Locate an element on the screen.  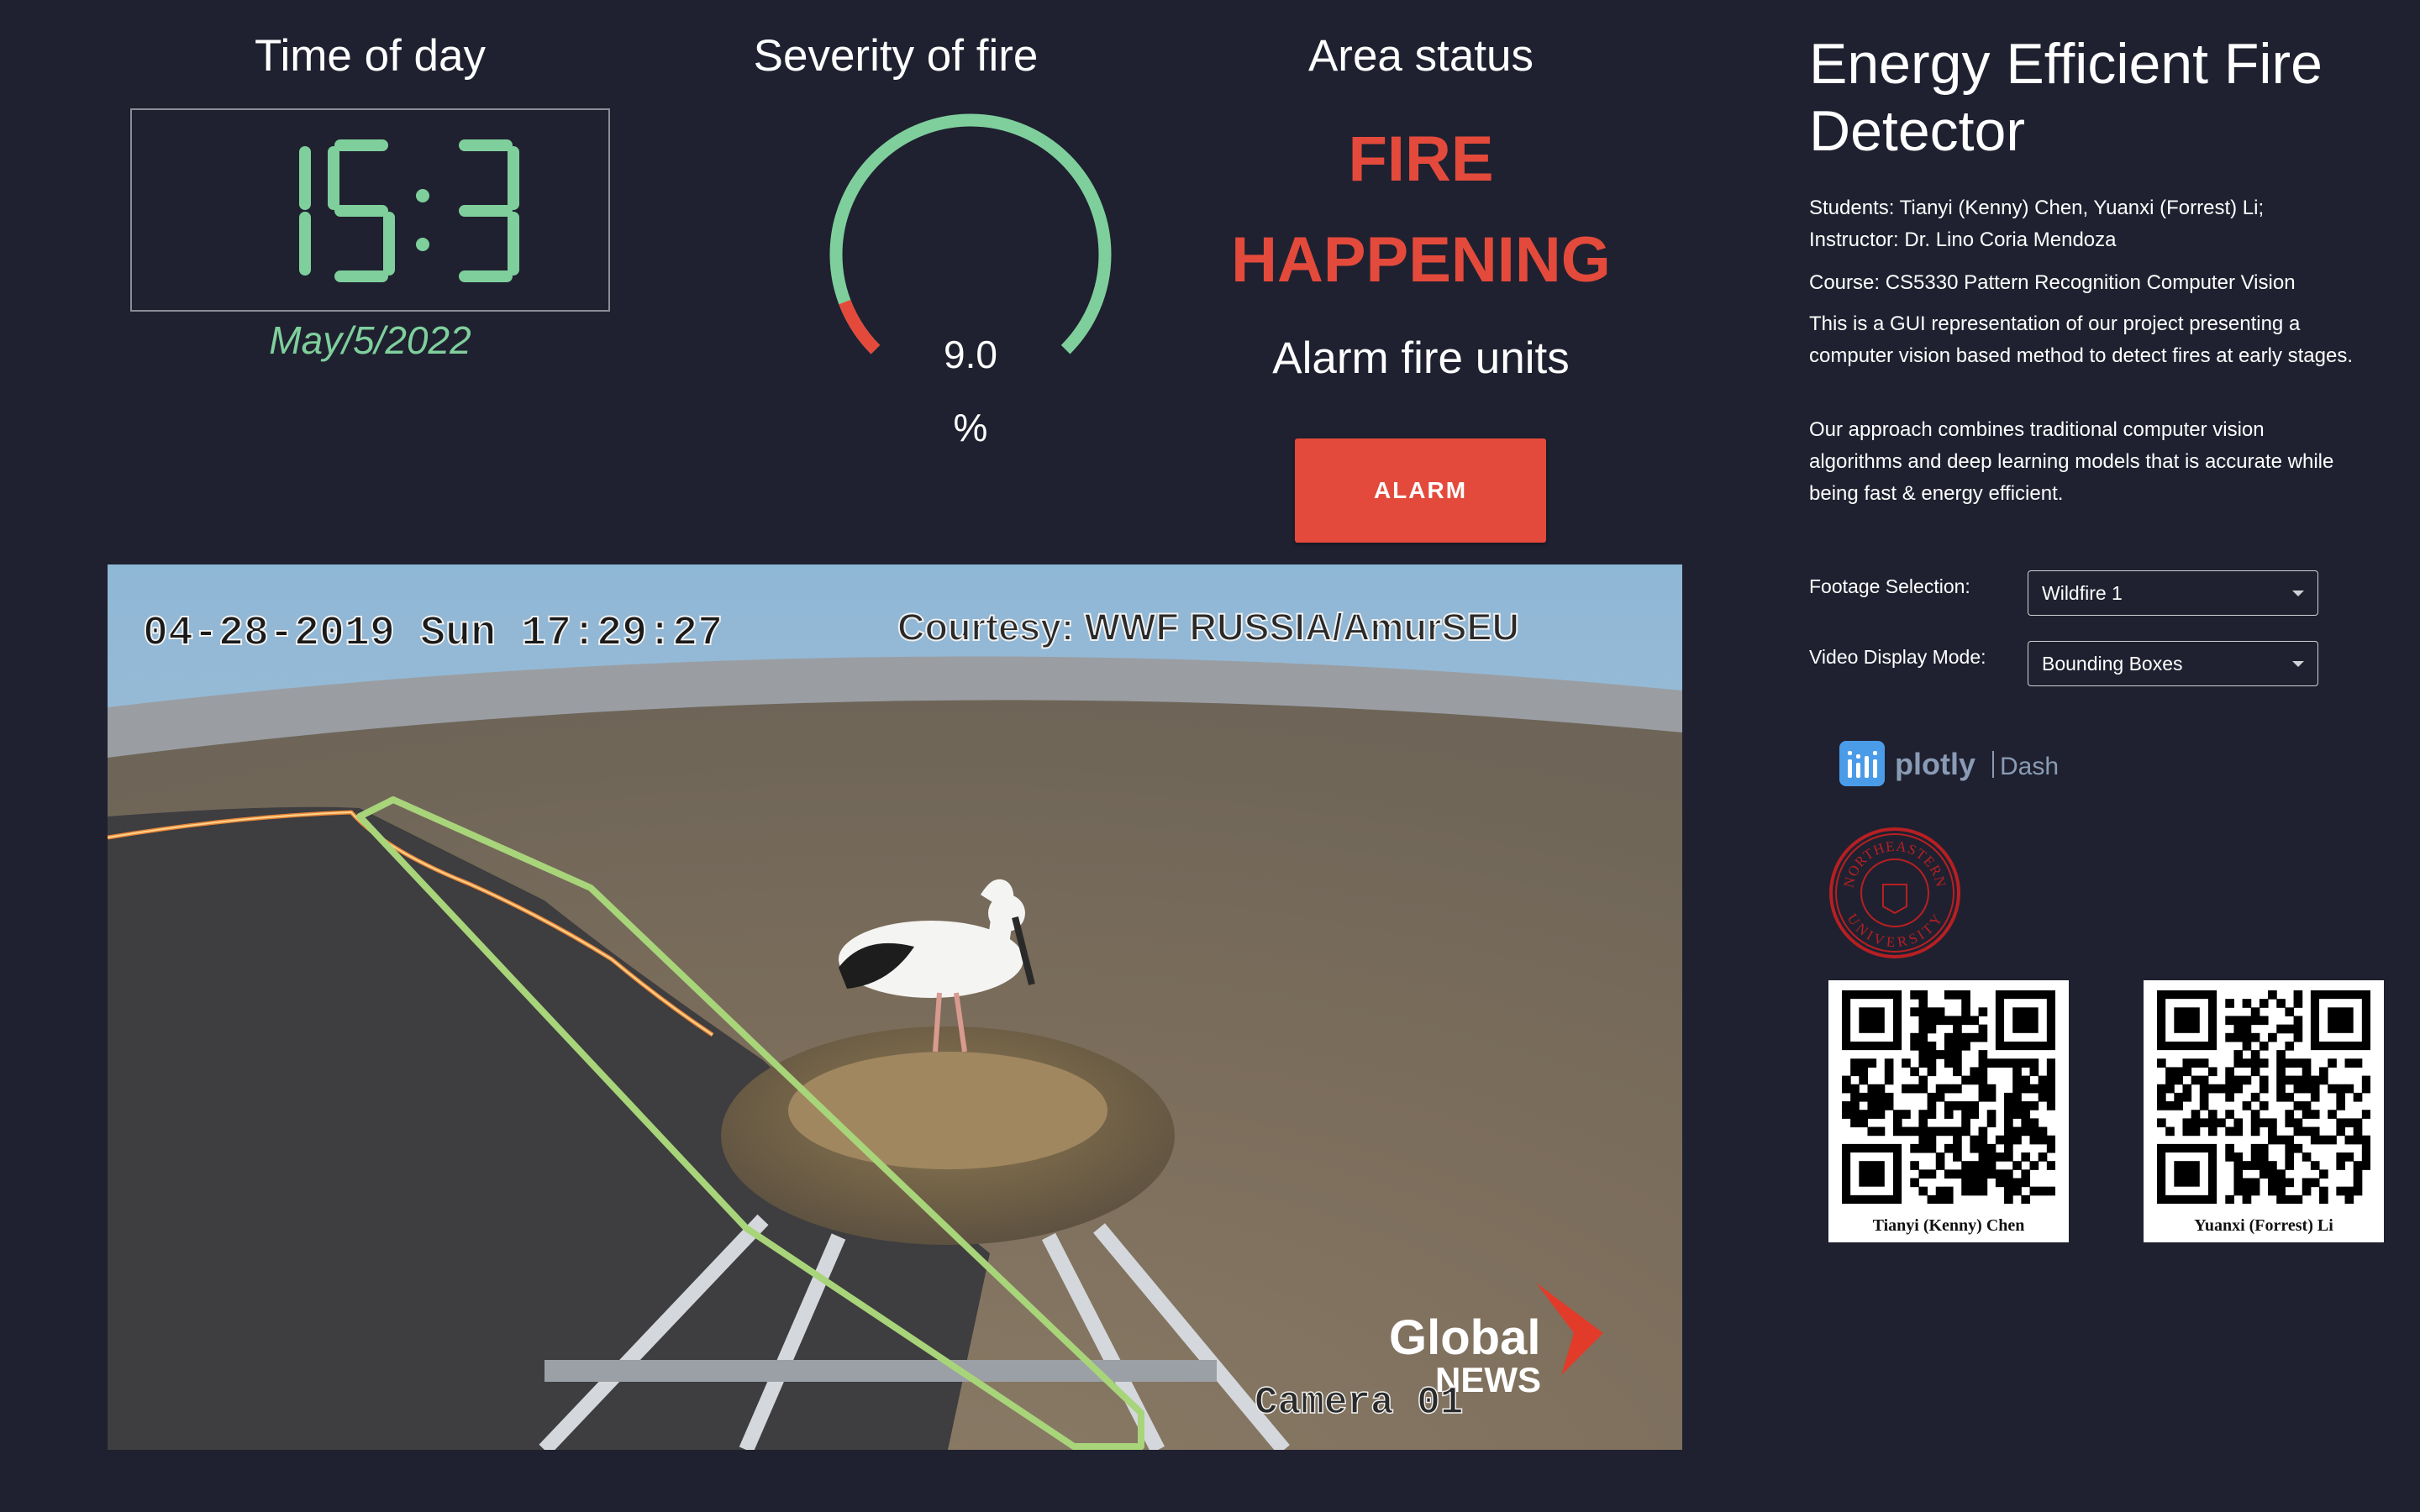
qr-caption: Tianyi (Kenny) Chen is located at coordinates (1948, 1225).